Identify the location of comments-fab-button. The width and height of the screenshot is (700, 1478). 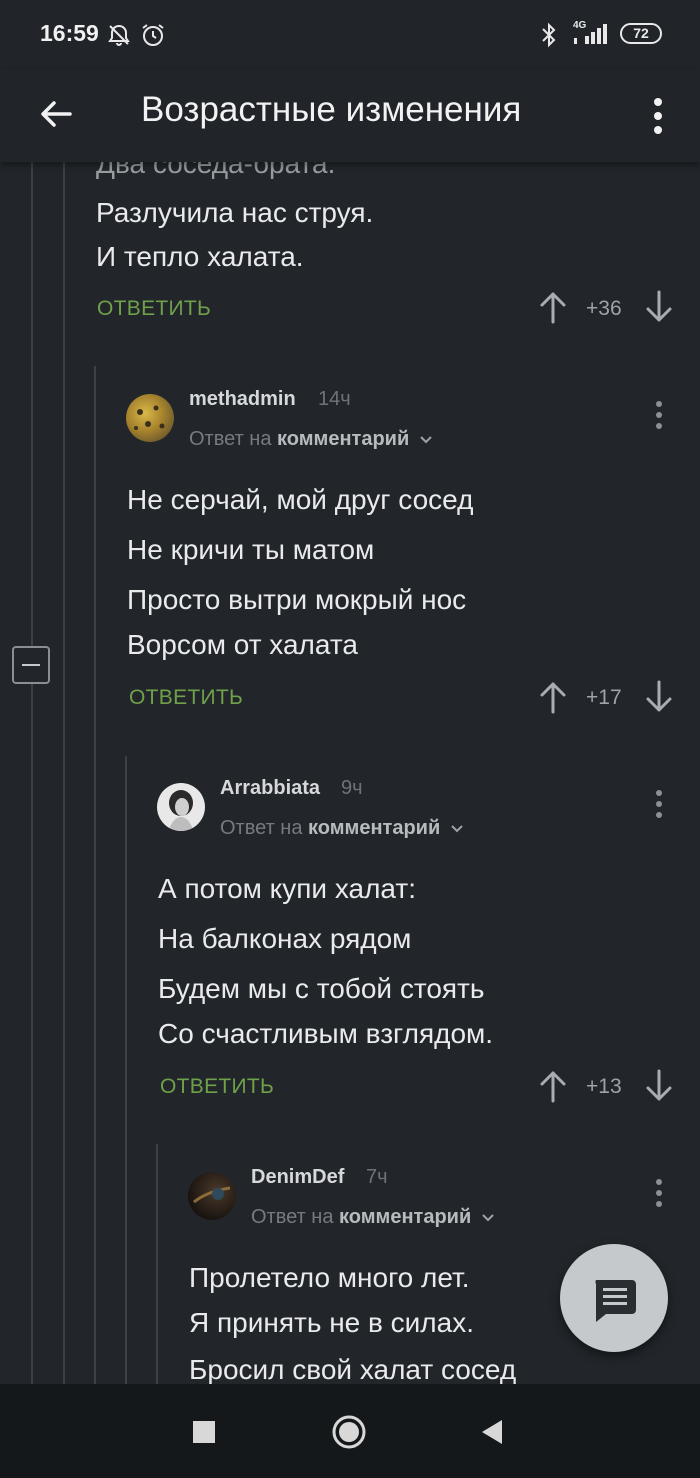
(614, 1298).